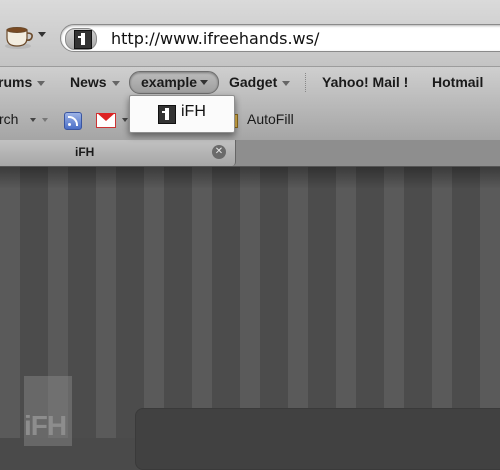  I want to click on content-panel, so click(317, 439).